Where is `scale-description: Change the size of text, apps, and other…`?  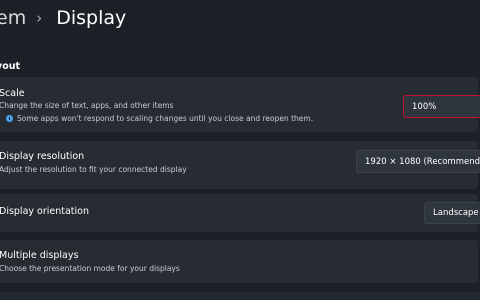
scale-description: Change the size of text, apps, and other… is located at coordinates (87, 105).